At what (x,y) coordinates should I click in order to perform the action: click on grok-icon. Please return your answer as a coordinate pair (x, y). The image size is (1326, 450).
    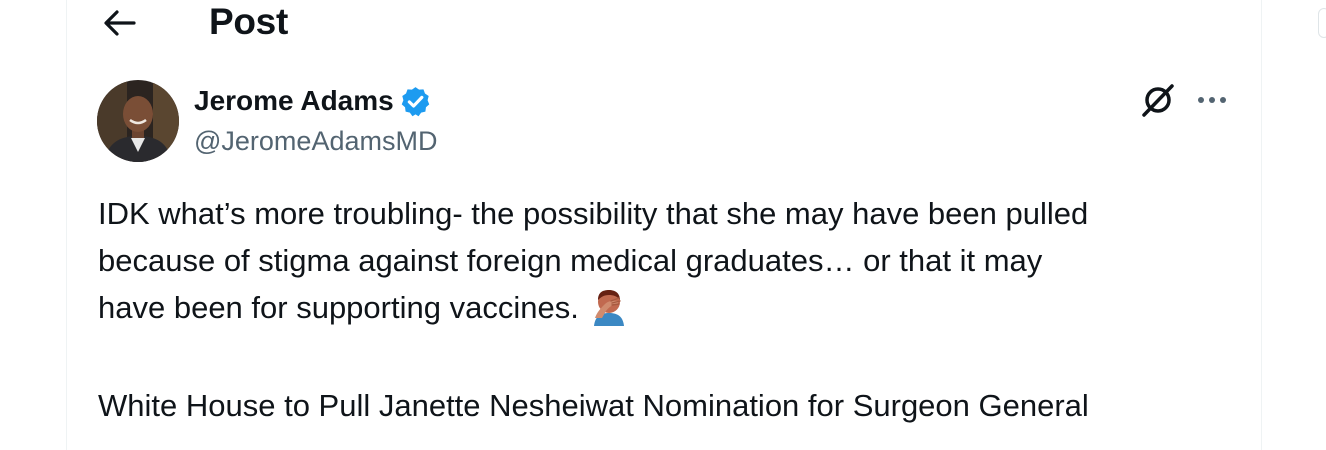
    Looking at the image, I should click on (1158, 100).